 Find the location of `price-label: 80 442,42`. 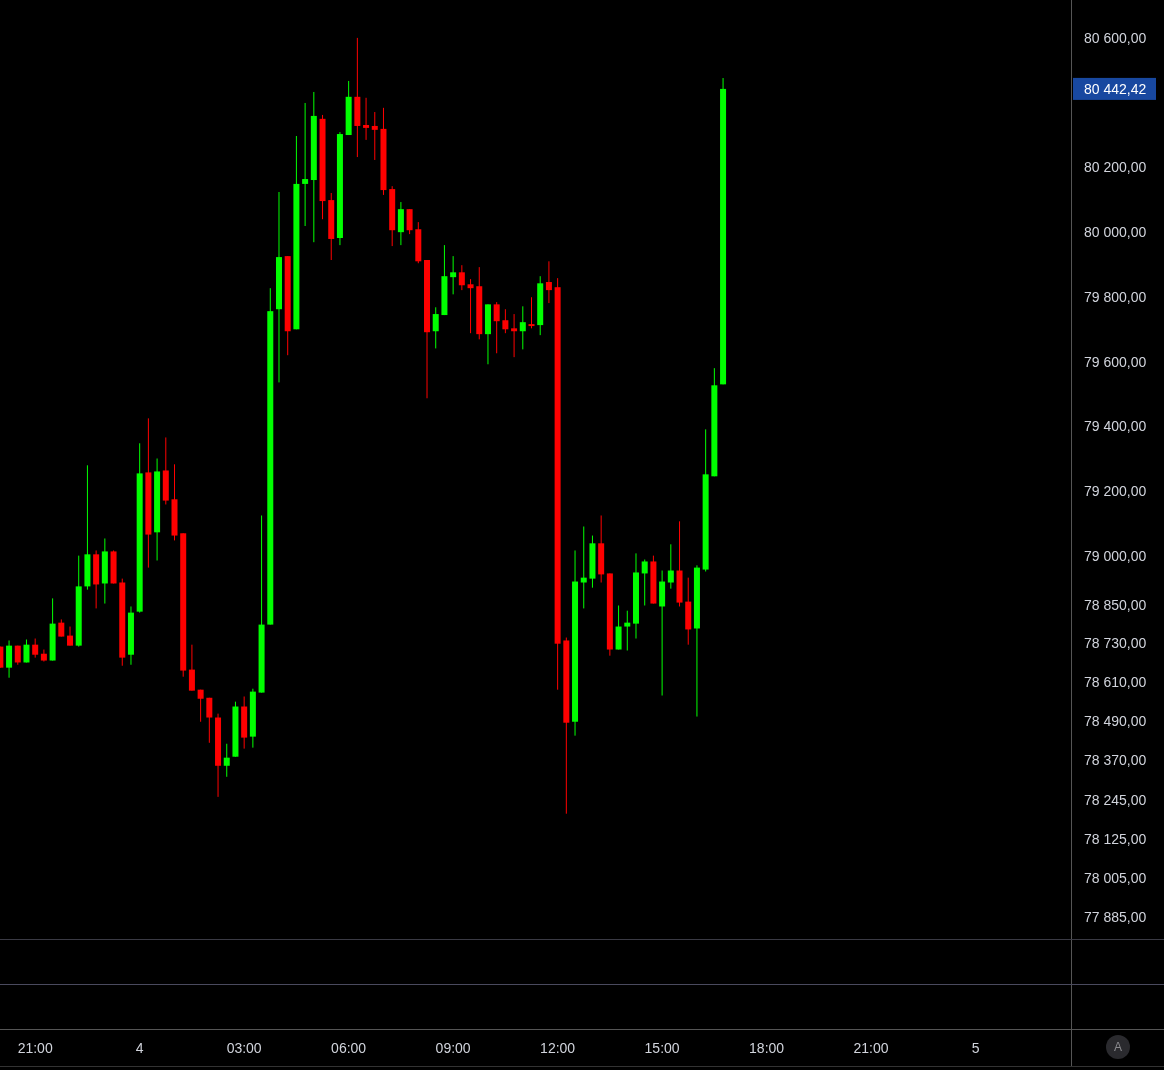

price-label: 80 442,42 is located at coordinates (1114, 88).